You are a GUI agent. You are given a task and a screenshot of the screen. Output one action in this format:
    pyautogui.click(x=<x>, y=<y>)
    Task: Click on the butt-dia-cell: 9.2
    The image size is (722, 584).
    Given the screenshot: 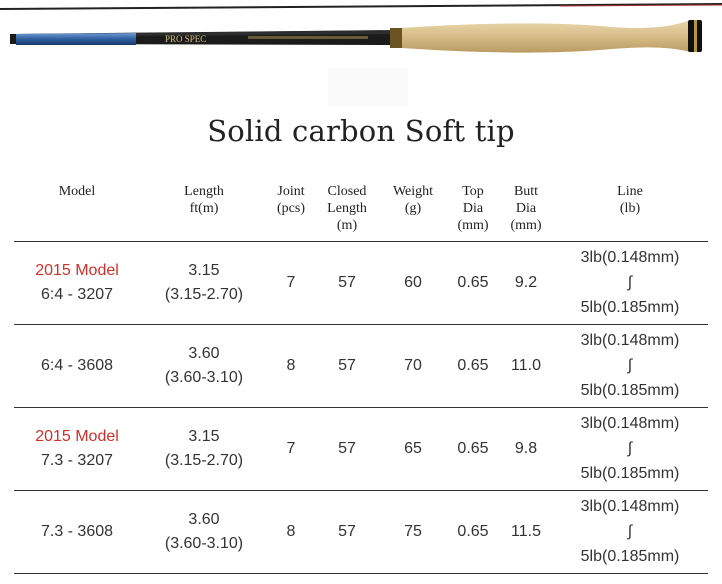 What is the action you would take?
    pyautogui.click(x=526, y=282)
    